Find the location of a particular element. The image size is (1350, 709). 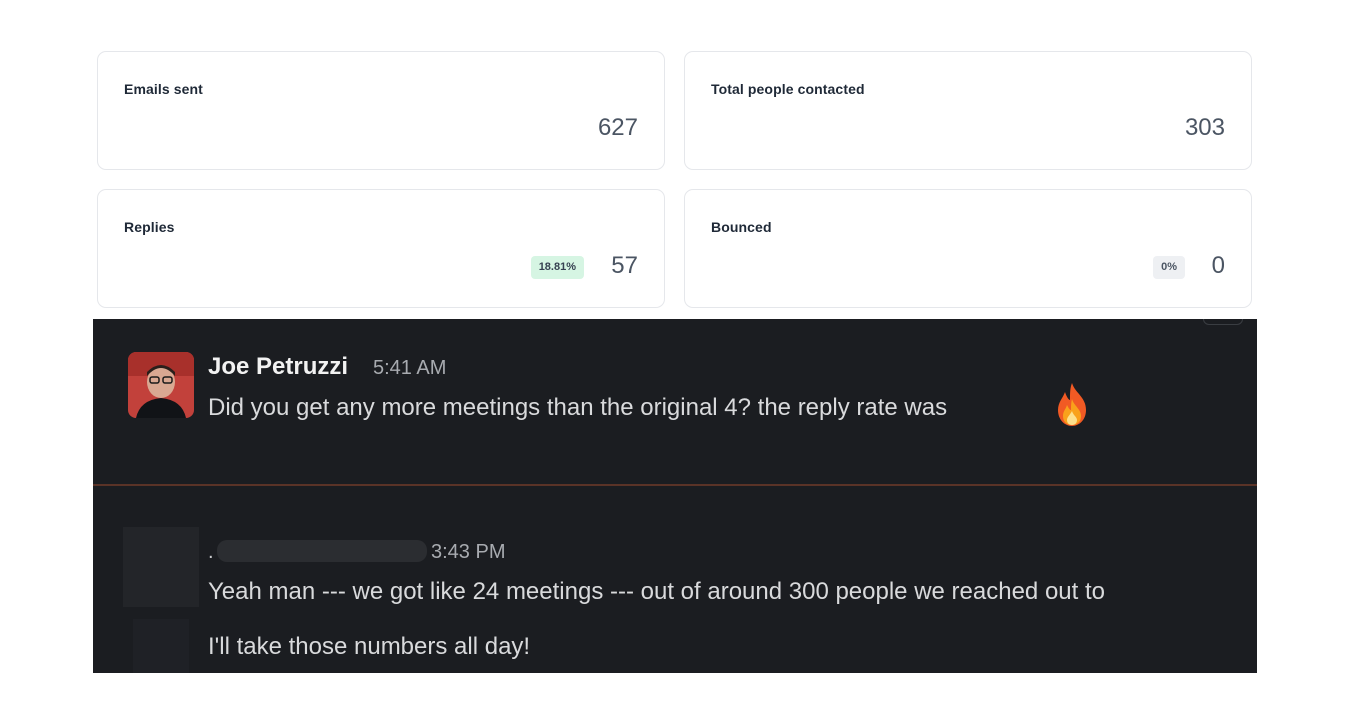

card-label: Bounced is located at coordinates (741, 227).